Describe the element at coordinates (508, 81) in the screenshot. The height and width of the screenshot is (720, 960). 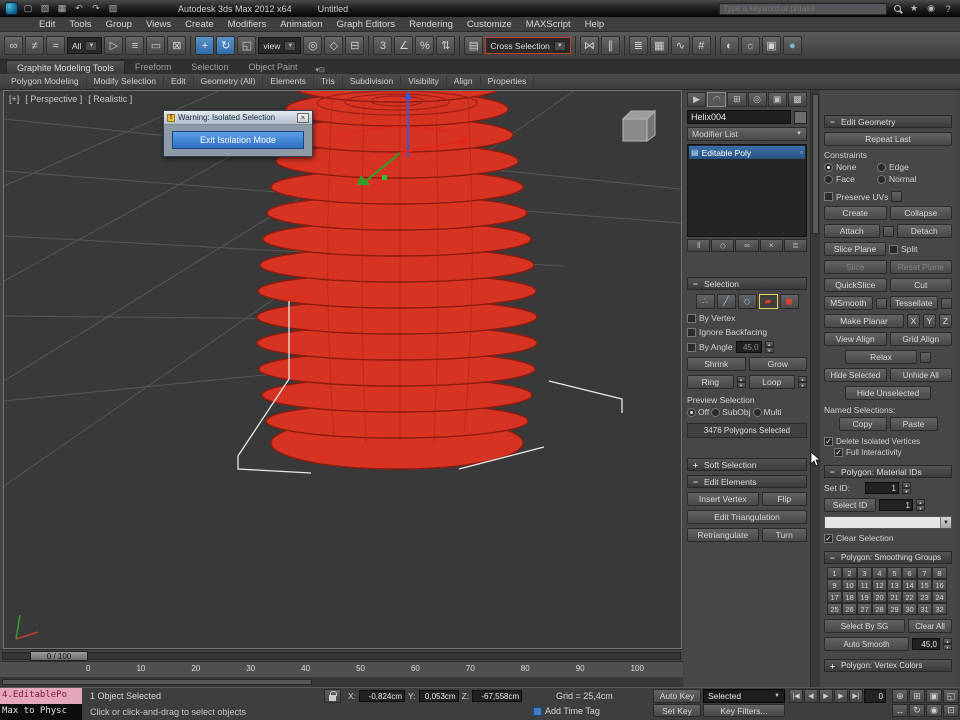
I see `ribbon-panel-9: Properties` at that location.